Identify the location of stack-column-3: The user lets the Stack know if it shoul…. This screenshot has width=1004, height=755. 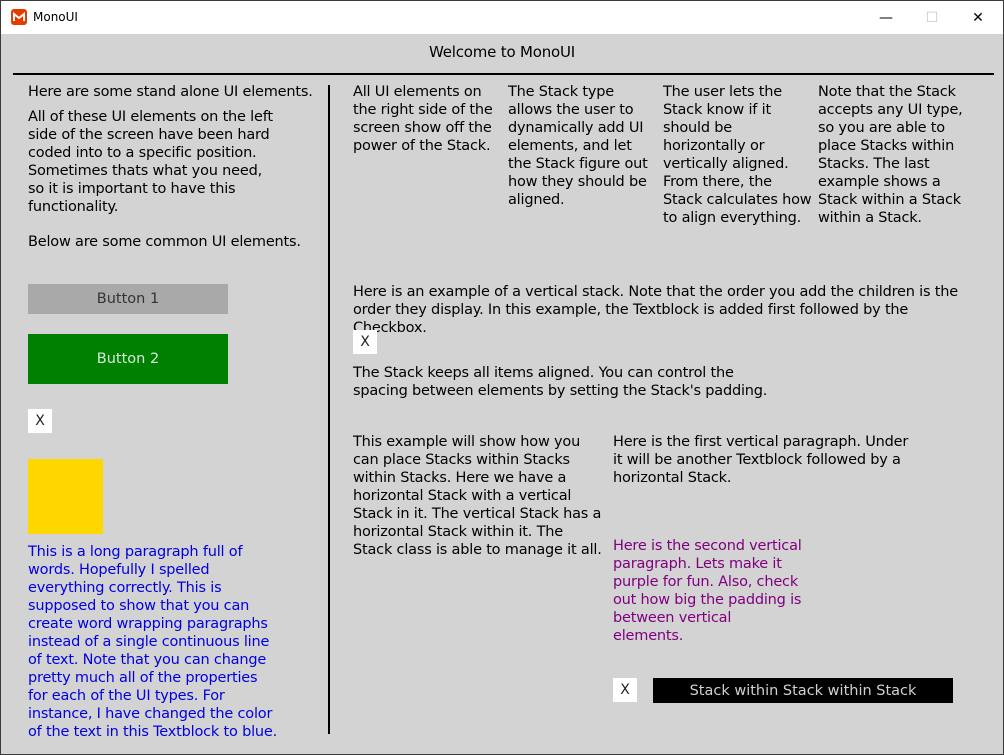
(737, 155).